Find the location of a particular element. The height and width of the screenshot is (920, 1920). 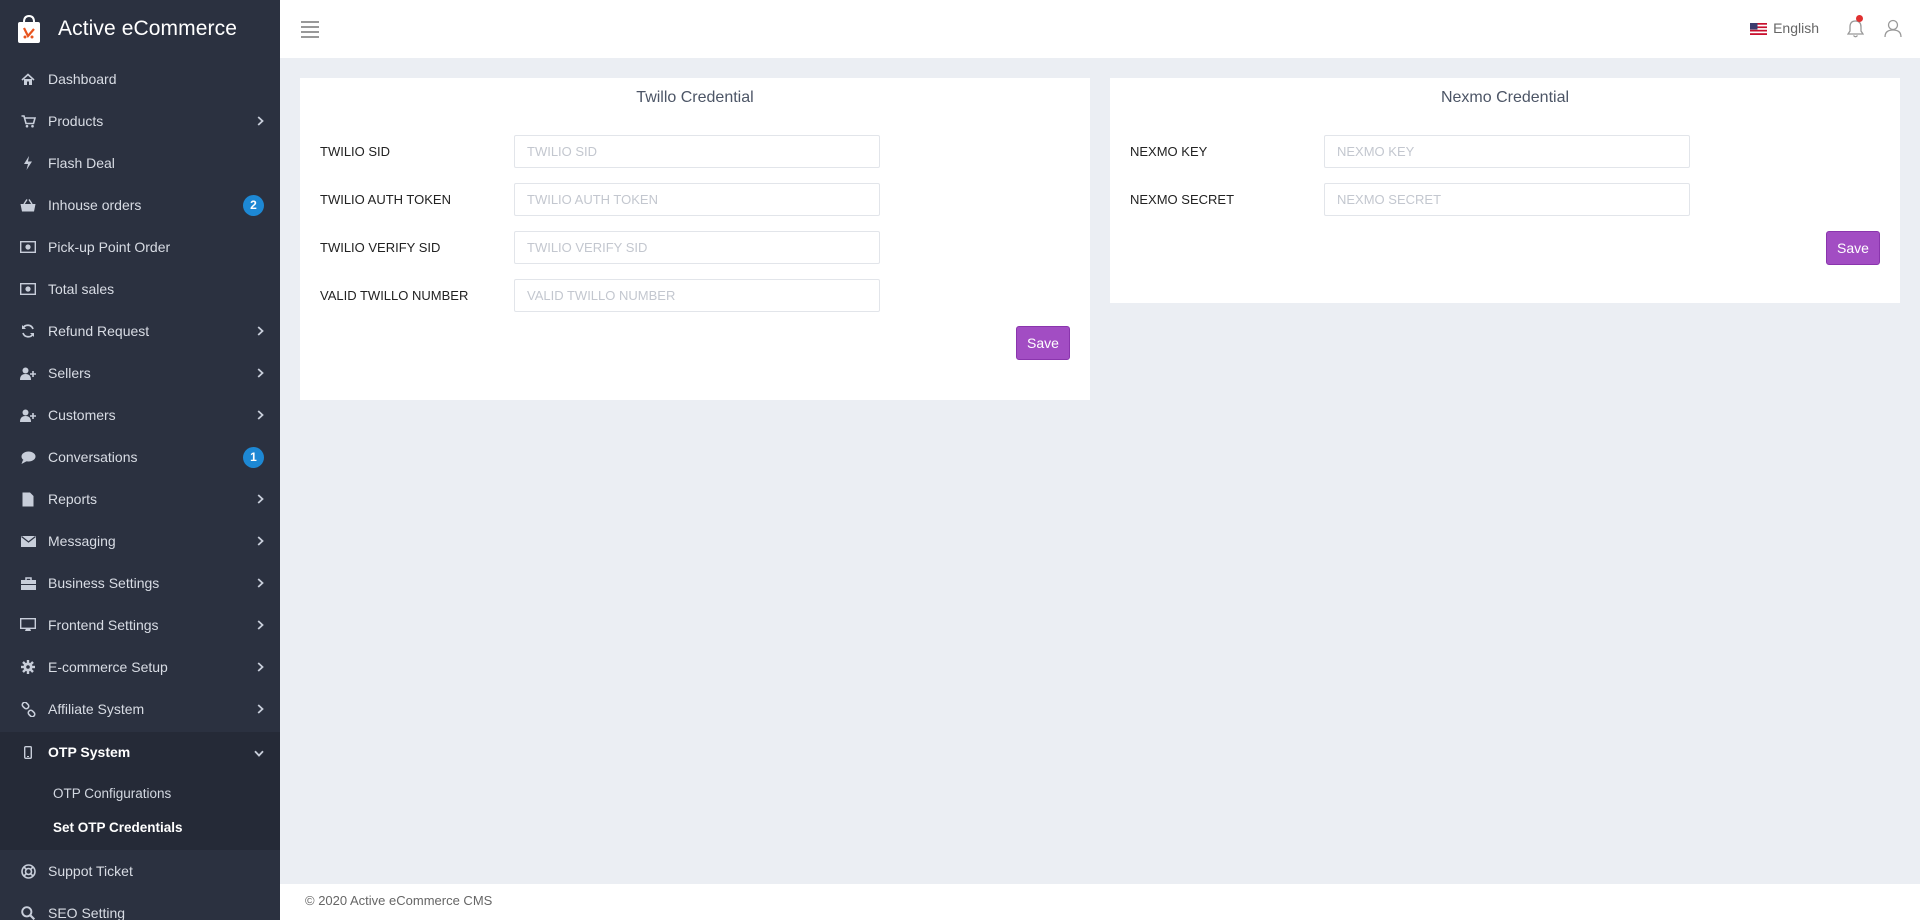

twilio-sid-row: TWILIO SID is located at coordinates (600, 151).